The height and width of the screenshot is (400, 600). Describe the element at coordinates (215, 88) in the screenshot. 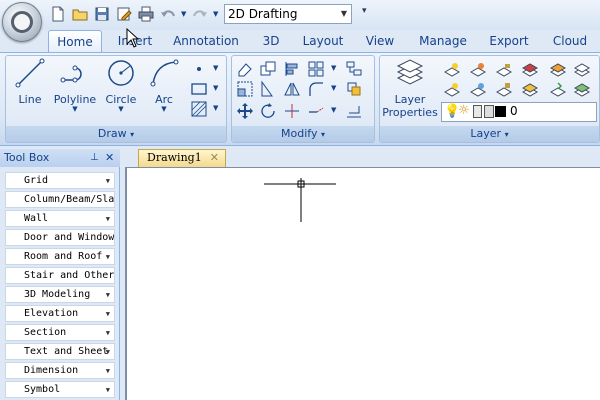

I see `rectangle-dropdown-icon: ▼` at that location.